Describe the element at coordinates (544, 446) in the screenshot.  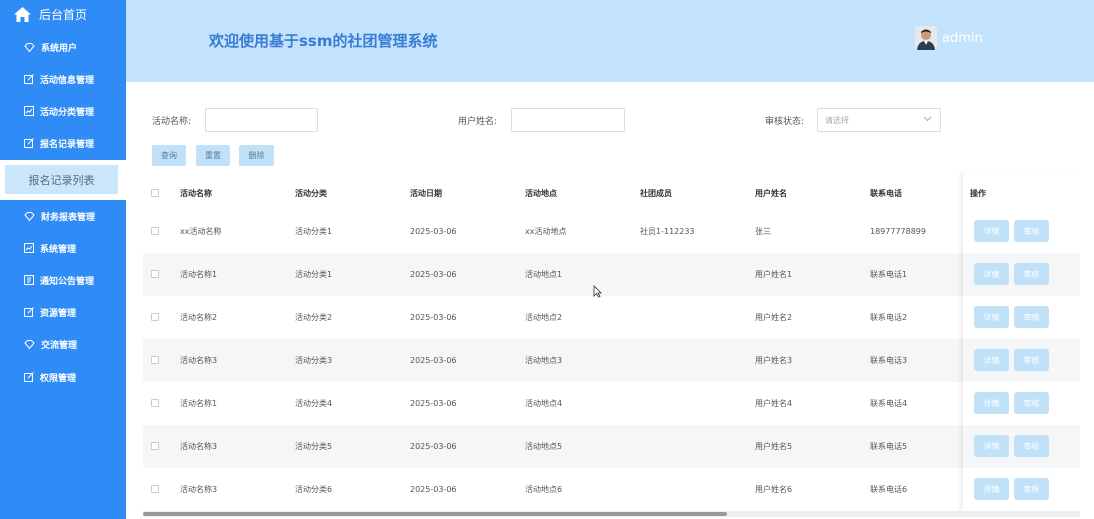
I see `table-cell: 活动地点5` at that location.